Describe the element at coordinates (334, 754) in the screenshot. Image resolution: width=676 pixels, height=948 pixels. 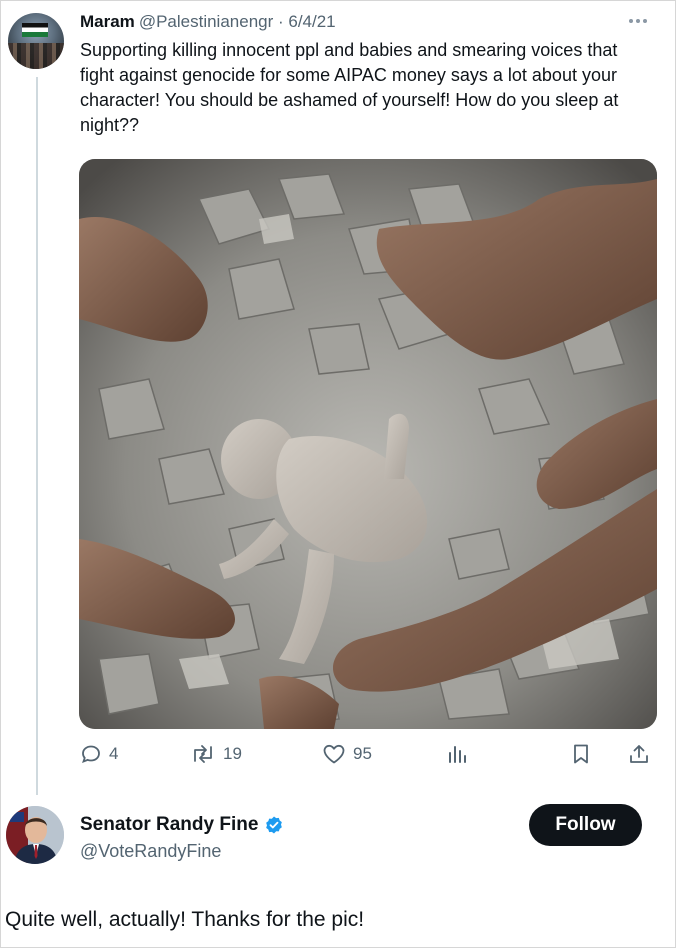
I see `heart-icon` at that location.